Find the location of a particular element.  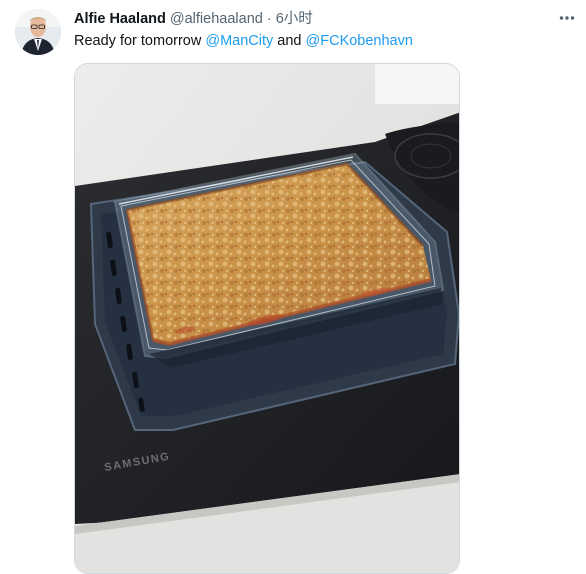

tweet-text-part: and is located at coordinates (289, 41).